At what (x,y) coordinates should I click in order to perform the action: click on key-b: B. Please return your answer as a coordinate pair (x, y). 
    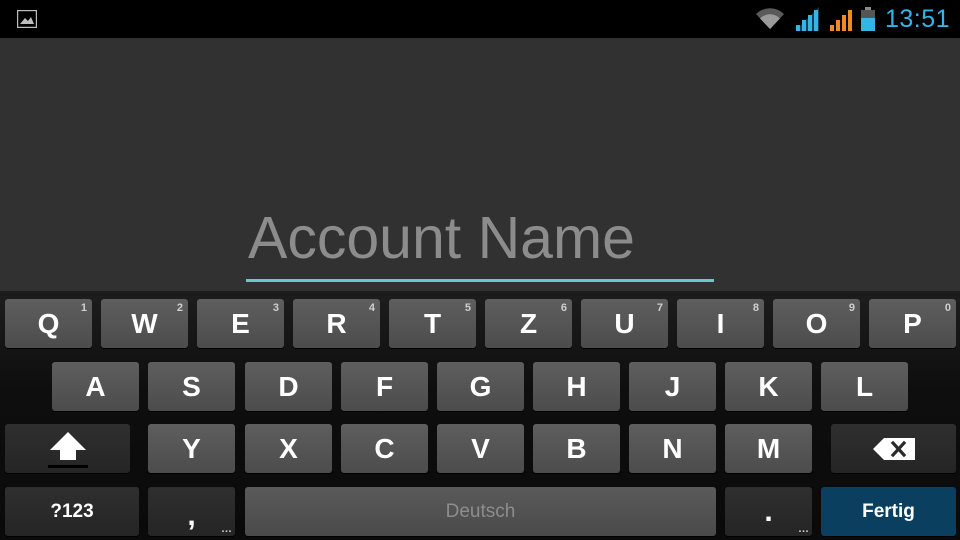
    Looking at the image, I should click on (576, 448).